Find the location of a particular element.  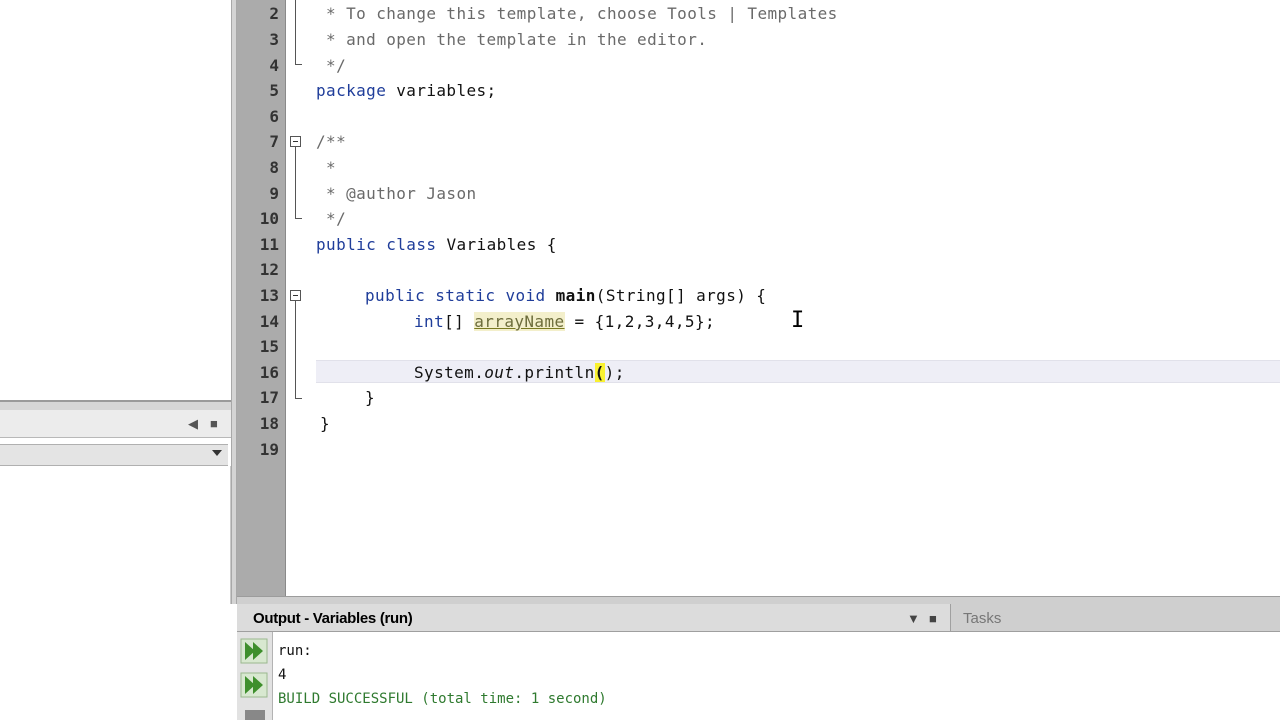

matching-bracket-highlight: ( is located at coordinates (599, 372).